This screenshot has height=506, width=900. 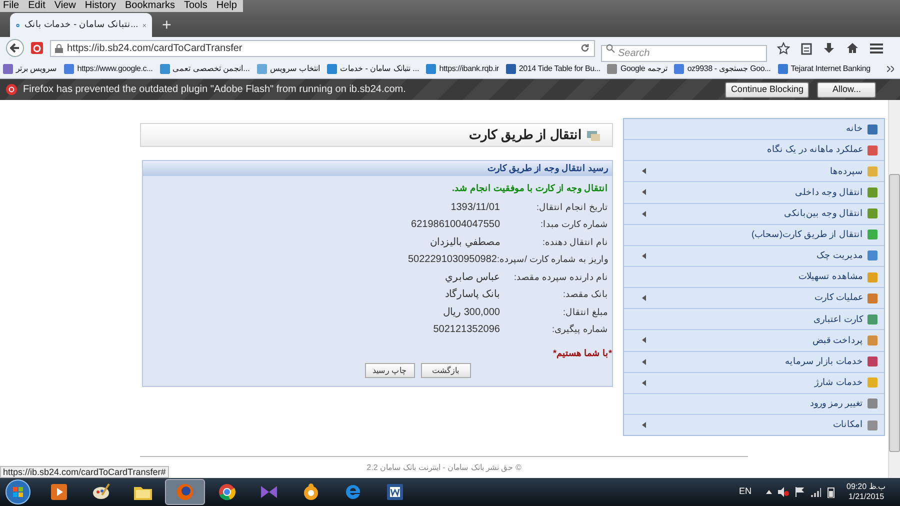 What do you see at coordinates (637, 68) in the screenshot?
I see `bookmark-item: ترجمه Google` at bounding box center [637, 68].